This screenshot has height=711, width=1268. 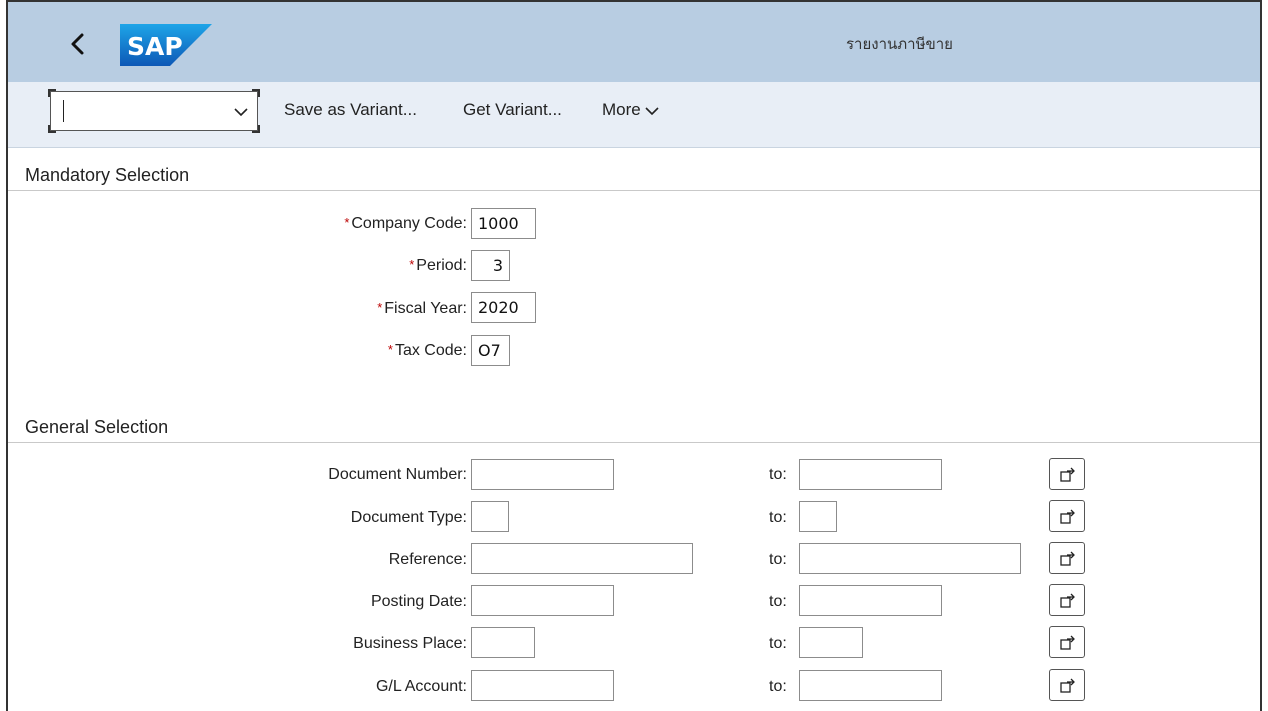 What do you see at coordinates (542, 600) in the screenshot?
I see `posting-date-from-input` at bounding box center [542, 600].